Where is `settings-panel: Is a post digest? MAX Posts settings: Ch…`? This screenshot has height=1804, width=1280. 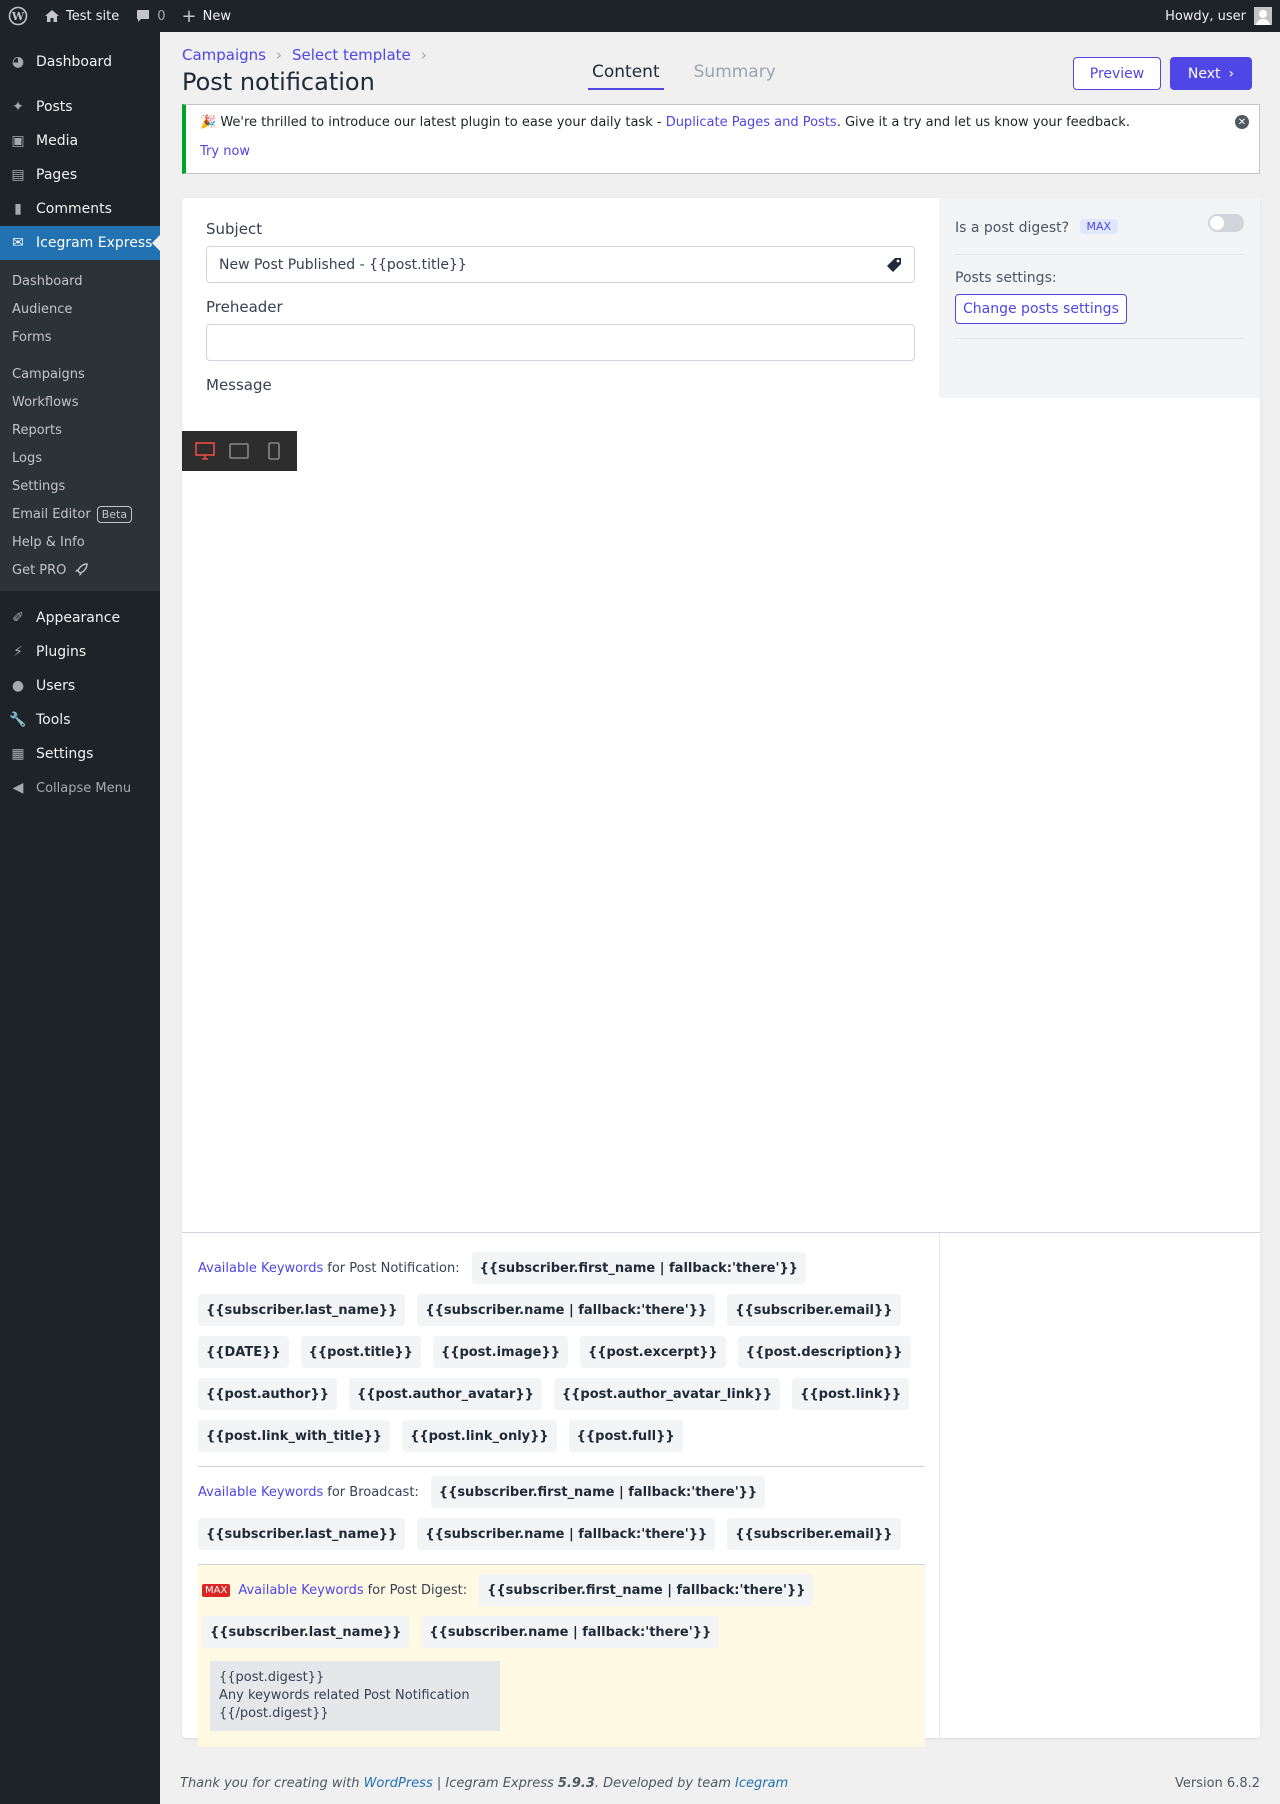
settings-panel: Is a post digest? MAX Posts settings: Ch… is located at coordinates (1099, 298).